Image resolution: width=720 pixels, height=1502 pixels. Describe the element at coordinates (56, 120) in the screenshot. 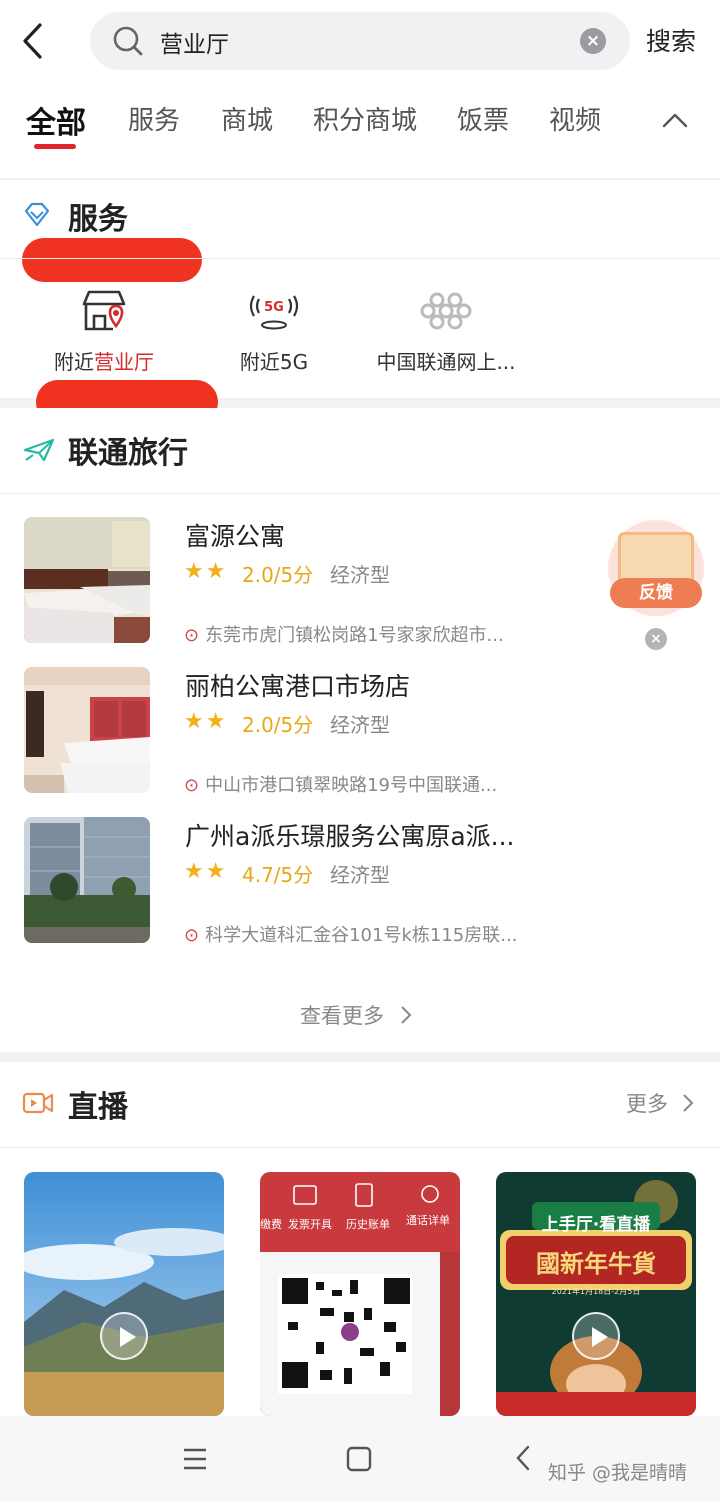

I see `tab-all: 全部` at that location.